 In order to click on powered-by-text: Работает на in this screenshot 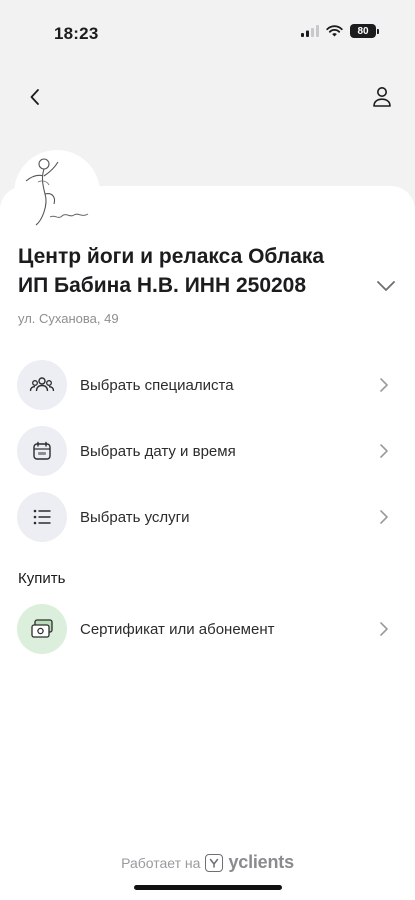, I will do `click(161, 862)`.